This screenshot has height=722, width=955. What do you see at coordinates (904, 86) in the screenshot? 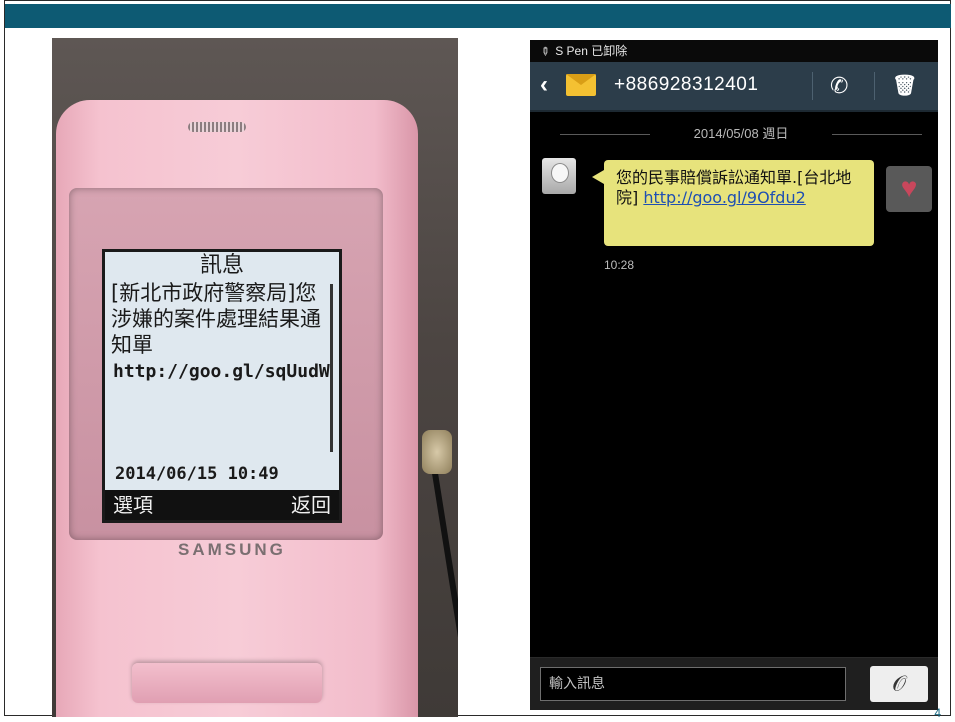
I see `trash-icon: 🗑` at bounding box center [904, 86].